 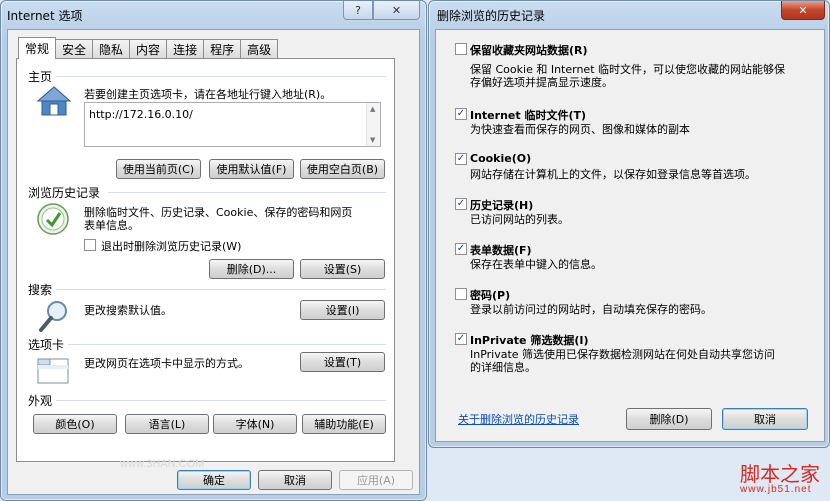 I want to click on history-section-title: 浏览历史记录, so click(x=64, y=193).